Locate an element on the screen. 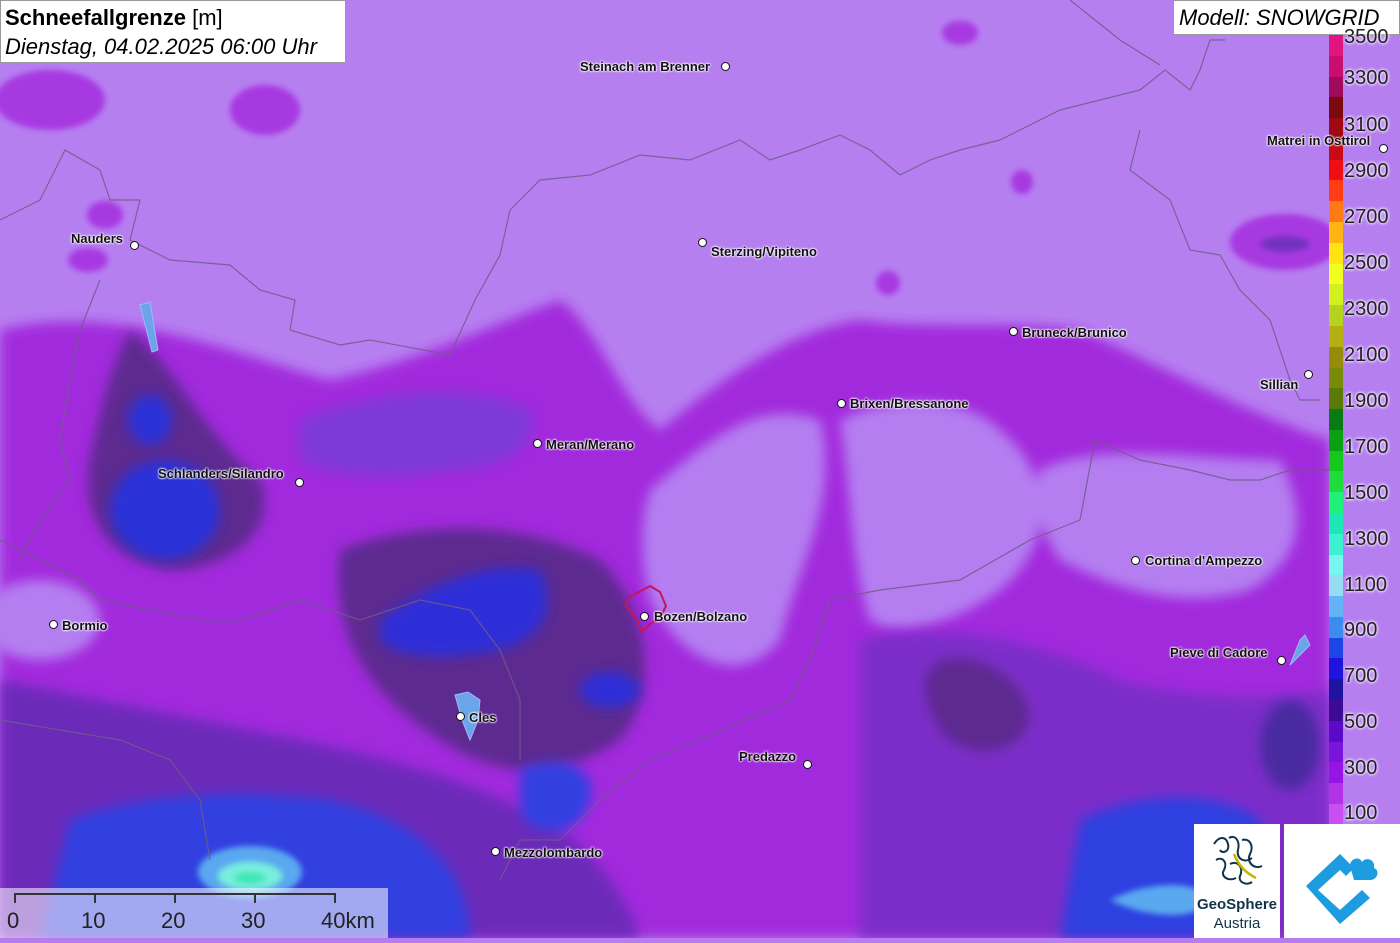 The image size is (1400, 943). city-label: Bozen/Bolzano is located at coordinates (701, 616).